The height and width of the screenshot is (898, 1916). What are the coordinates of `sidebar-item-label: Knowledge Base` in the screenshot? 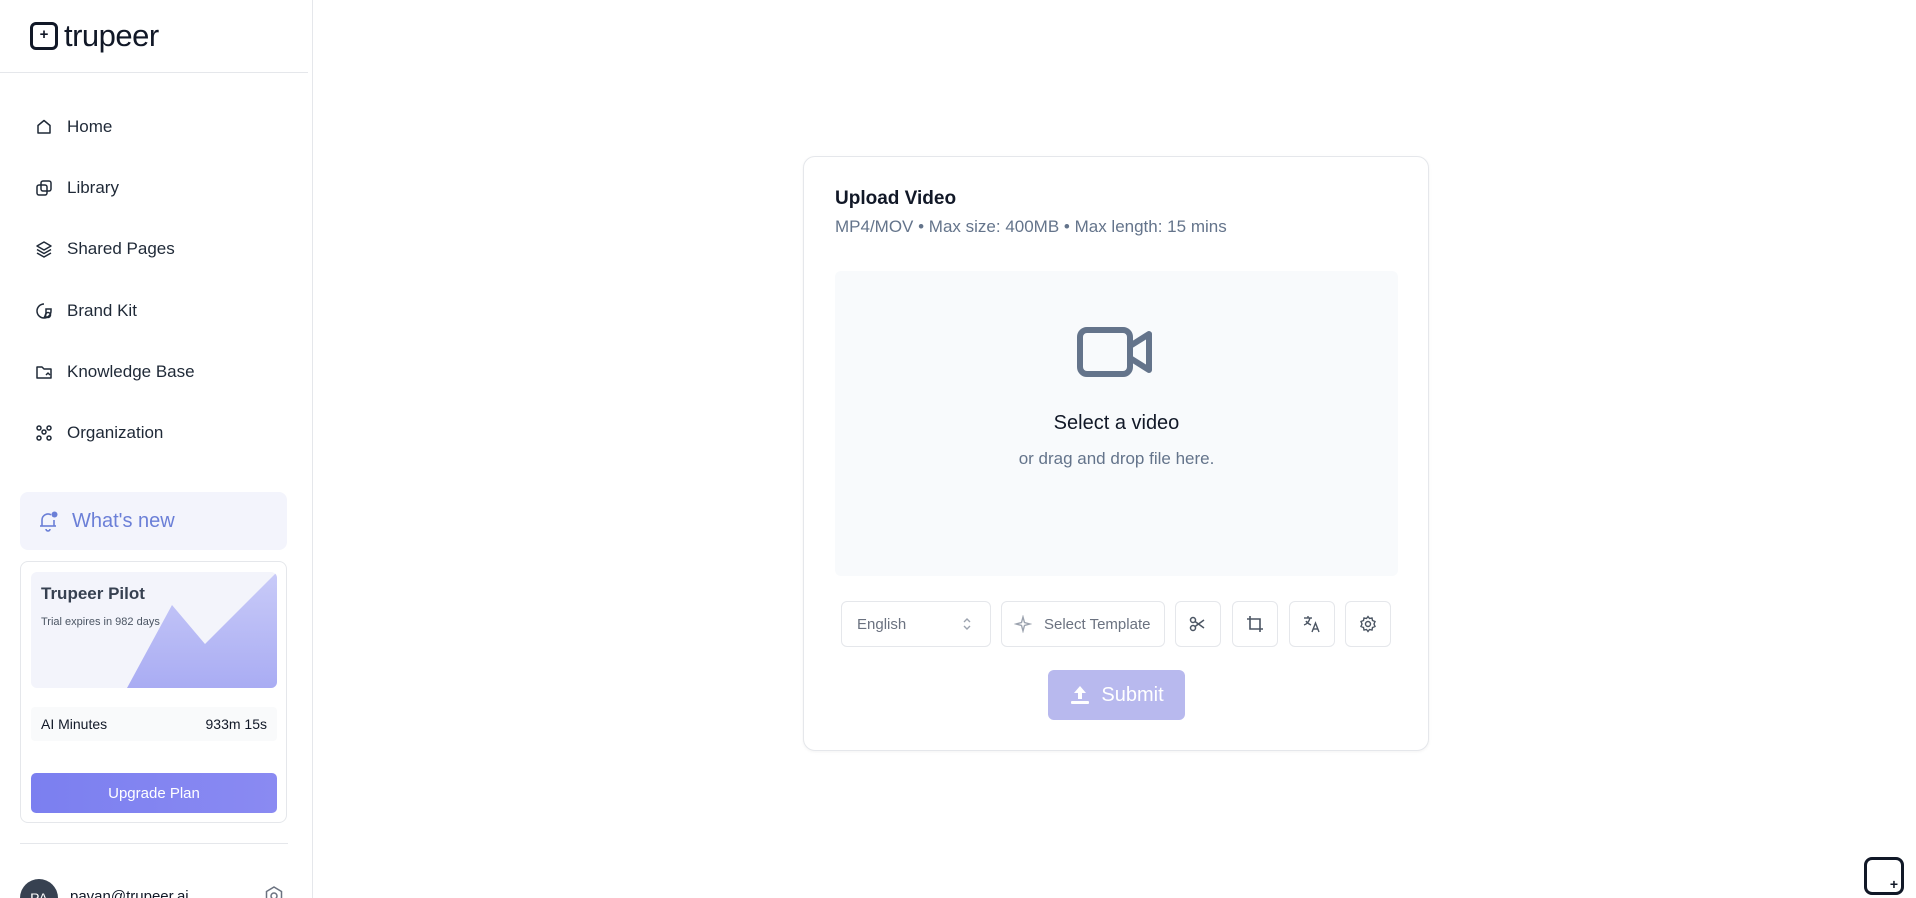 It's located at (131, 371).